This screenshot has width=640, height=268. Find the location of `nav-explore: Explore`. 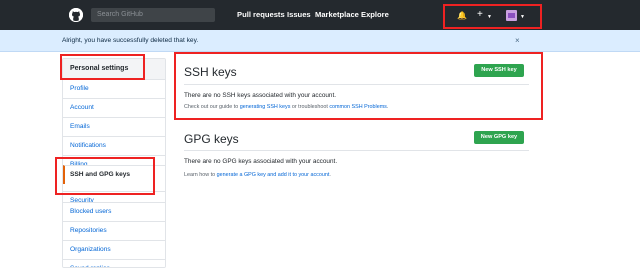

nav-explore: Explore is located at coordinates (375, 14).